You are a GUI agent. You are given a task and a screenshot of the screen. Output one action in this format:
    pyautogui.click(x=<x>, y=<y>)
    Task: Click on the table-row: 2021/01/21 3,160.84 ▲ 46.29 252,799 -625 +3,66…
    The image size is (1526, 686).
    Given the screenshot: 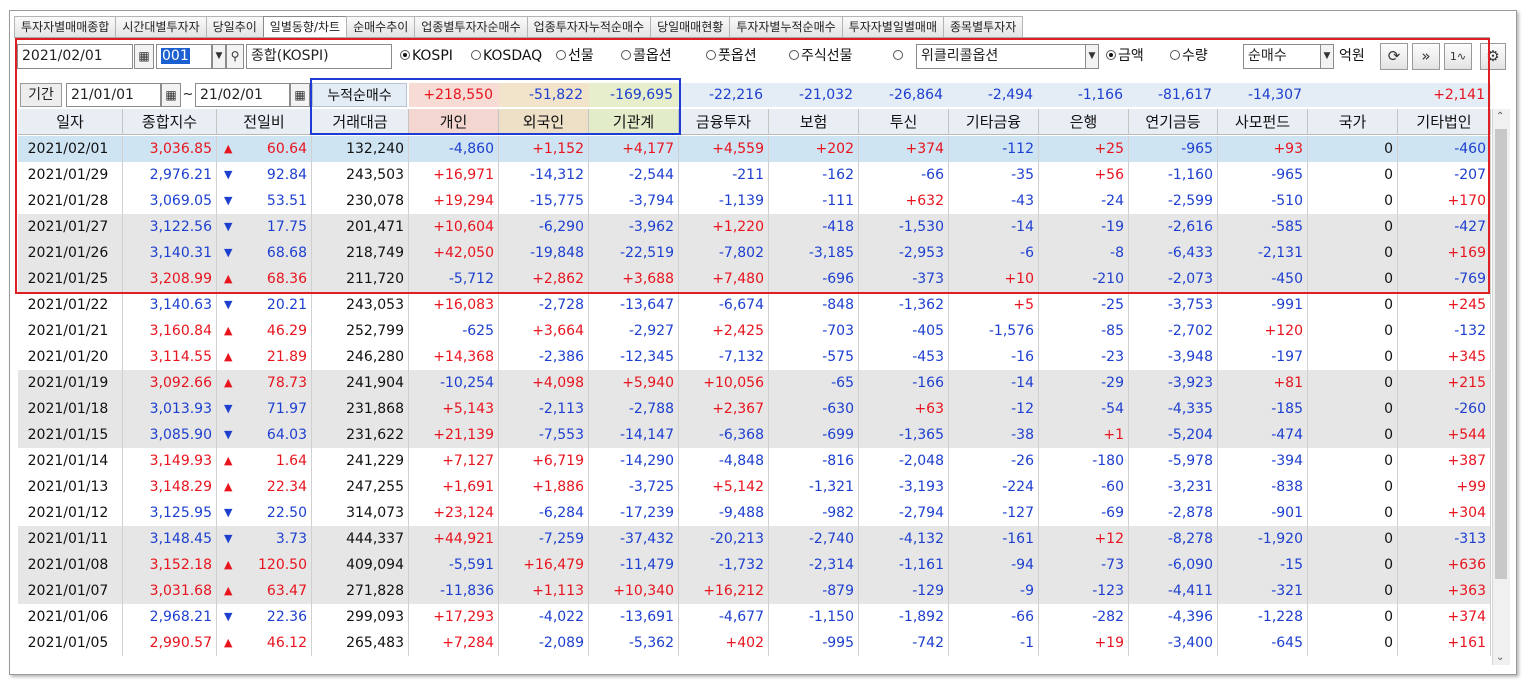 What is the action you would take?
    pyautogui.click(x=754, y=331)
    